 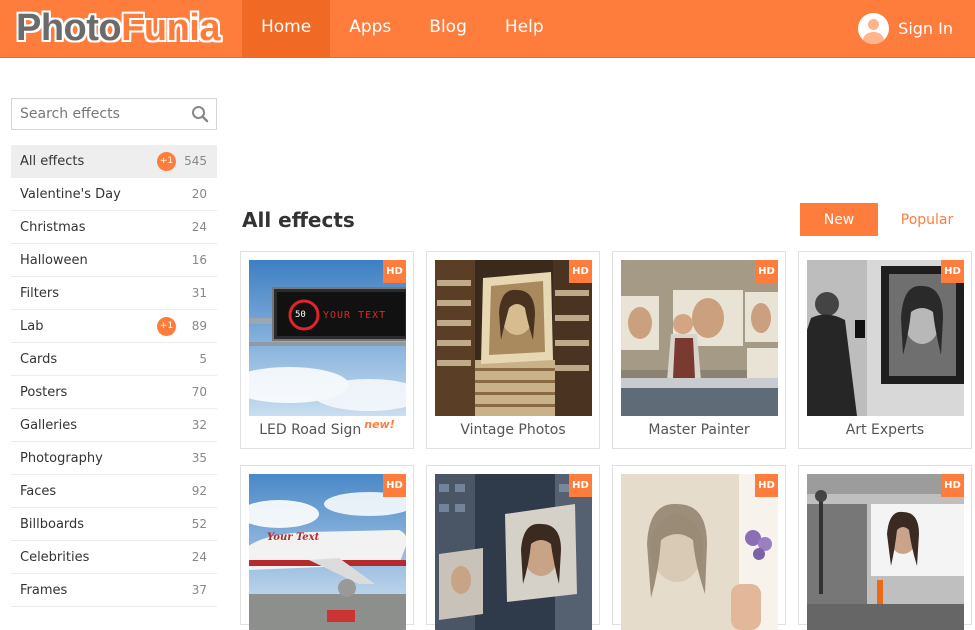 I want to click on category-item-filters: Filters 31, so click(x=114, y=293).